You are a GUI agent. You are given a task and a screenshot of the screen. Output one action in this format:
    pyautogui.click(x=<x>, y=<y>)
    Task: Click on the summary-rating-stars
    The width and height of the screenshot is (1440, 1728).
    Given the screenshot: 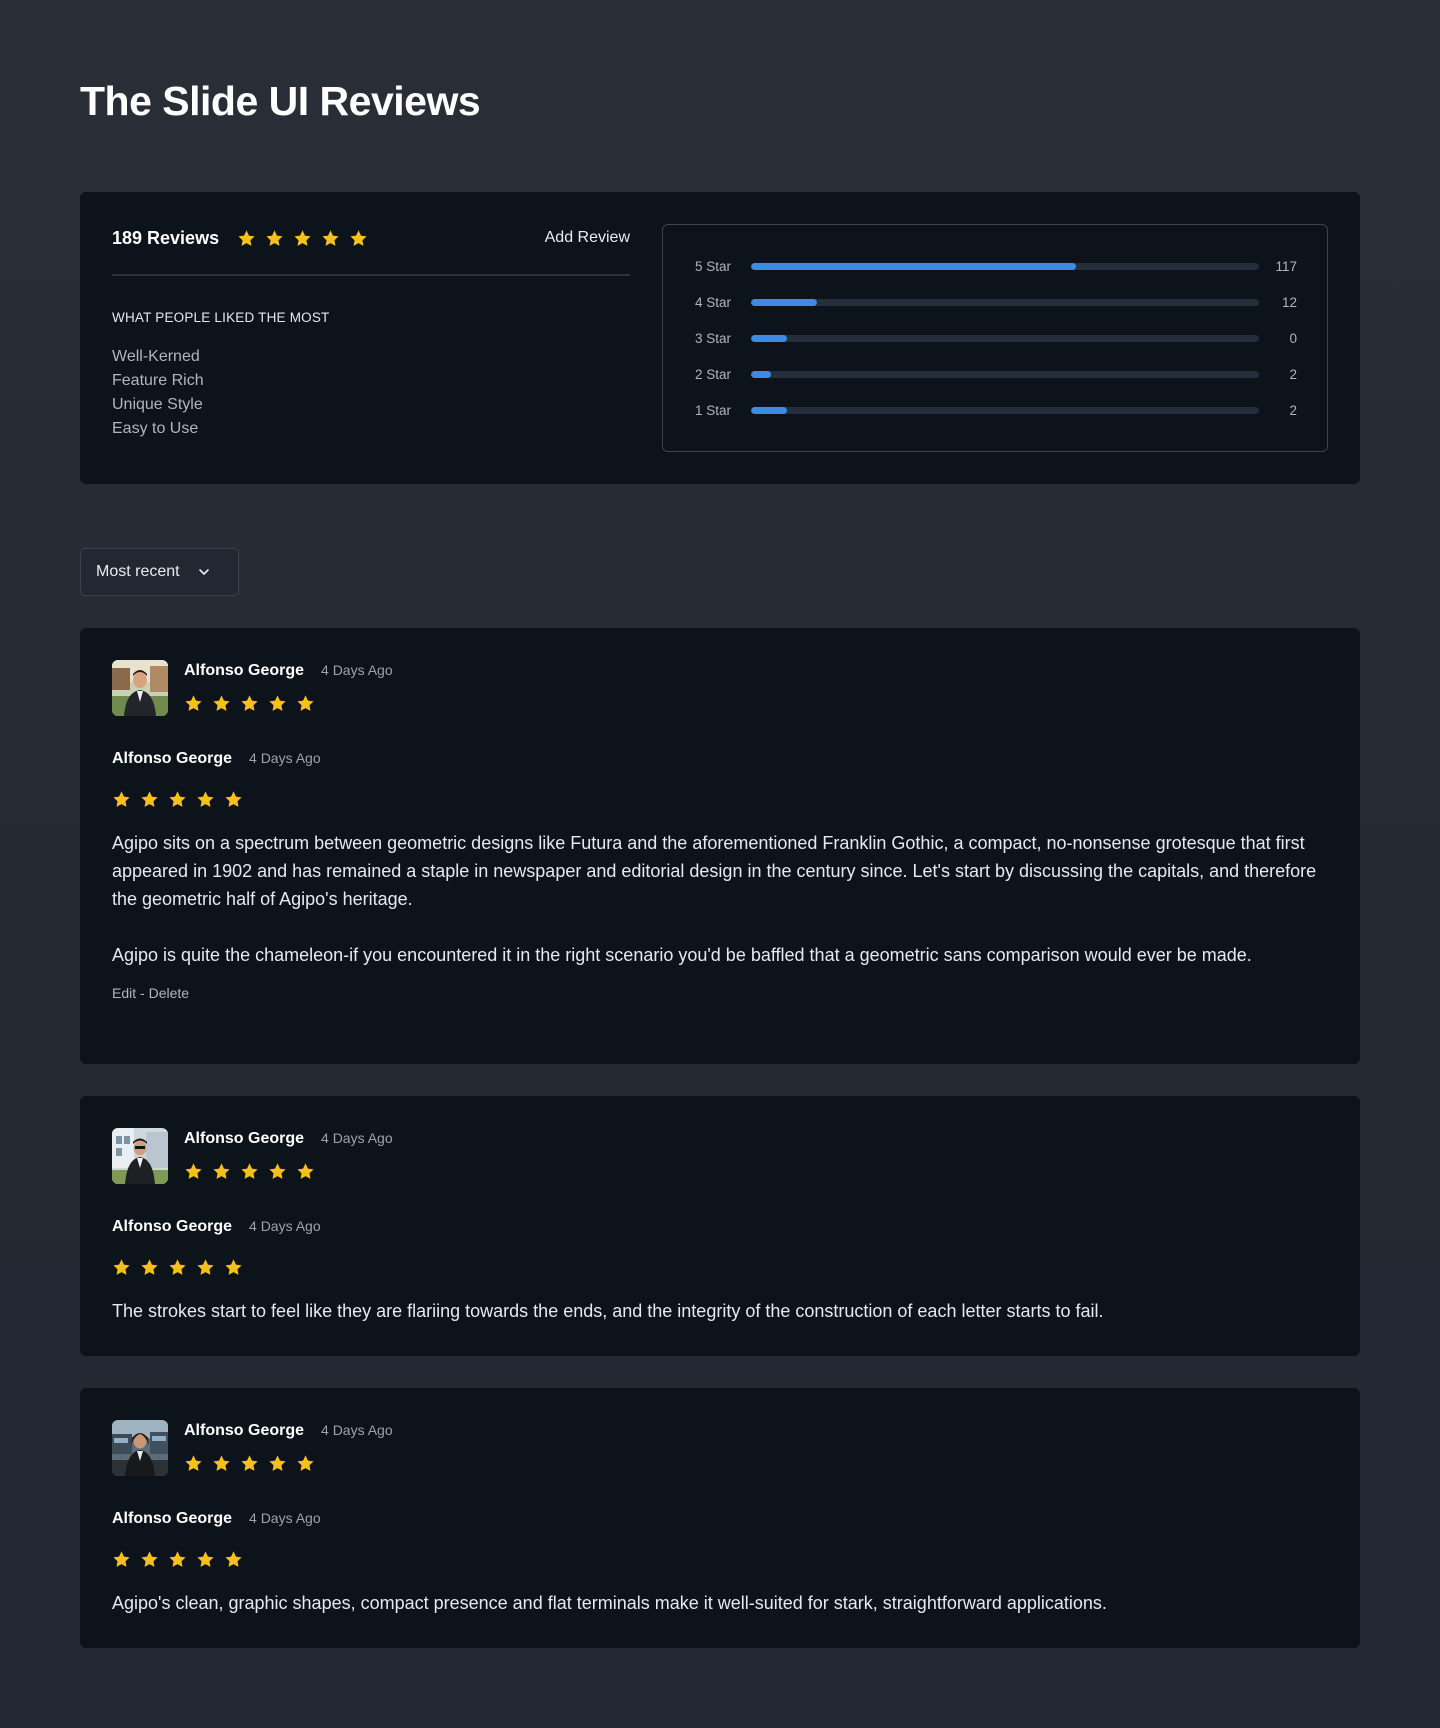 What is the action you would take?
    pyautogui.click(x=307, y=238)
    